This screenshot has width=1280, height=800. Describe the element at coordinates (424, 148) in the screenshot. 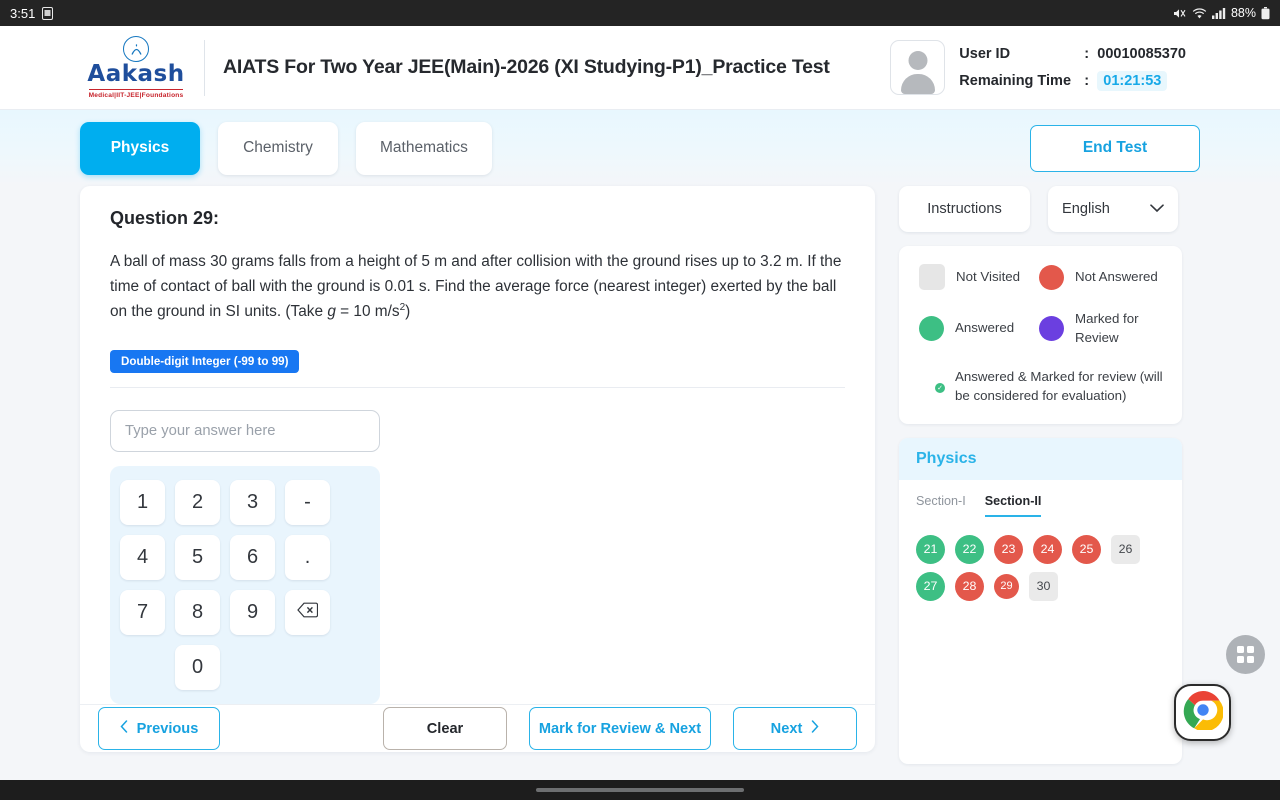

I see `tab-mathematics: Mathematics` at that location.